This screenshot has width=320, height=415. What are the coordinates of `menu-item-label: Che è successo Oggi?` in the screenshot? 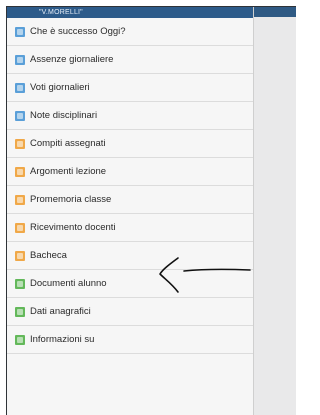 It's located at (78, 31).